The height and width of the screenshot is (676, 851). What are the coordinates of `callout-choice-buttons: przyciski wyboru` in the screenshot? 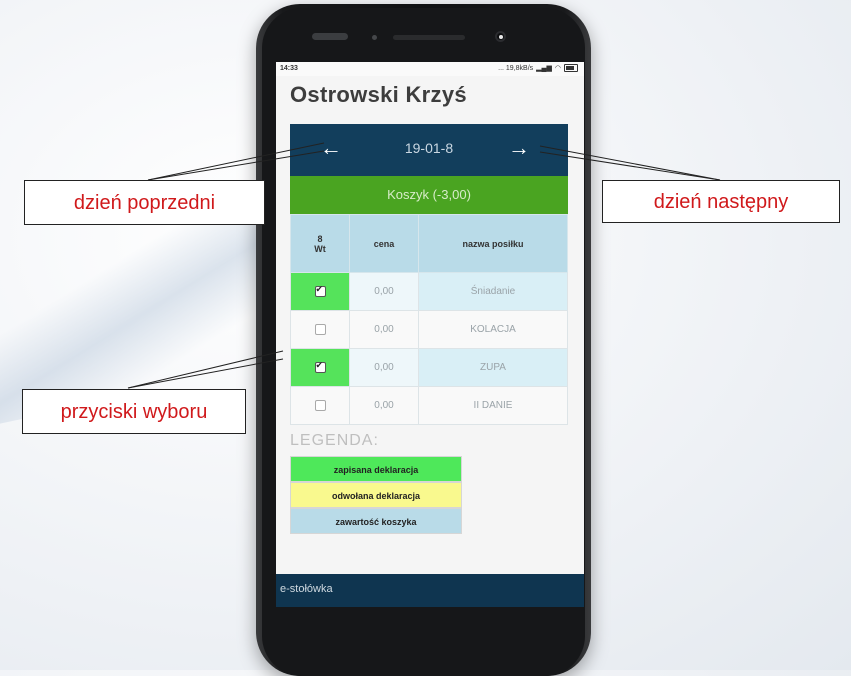 It's located at (134, 411).